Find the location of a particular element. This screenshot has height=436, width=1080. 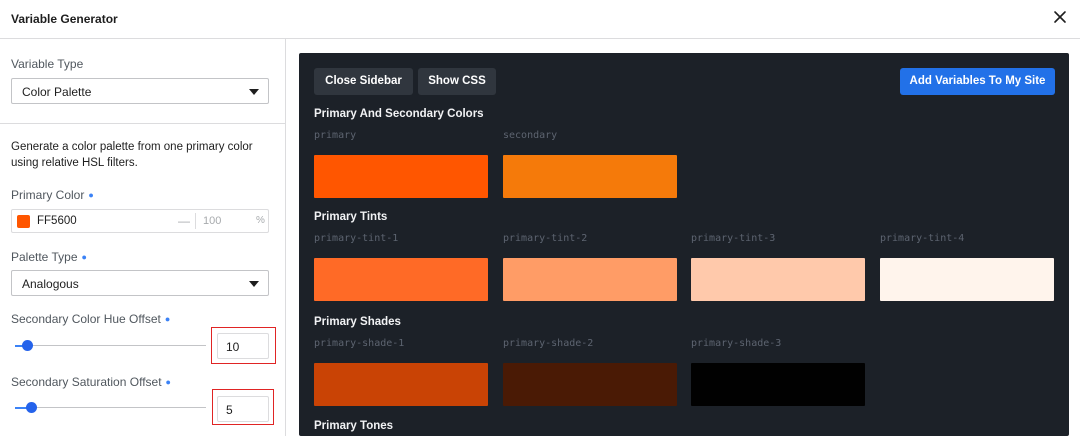

variable-name: primary-tint-2 is located at coordinates (545, 238).